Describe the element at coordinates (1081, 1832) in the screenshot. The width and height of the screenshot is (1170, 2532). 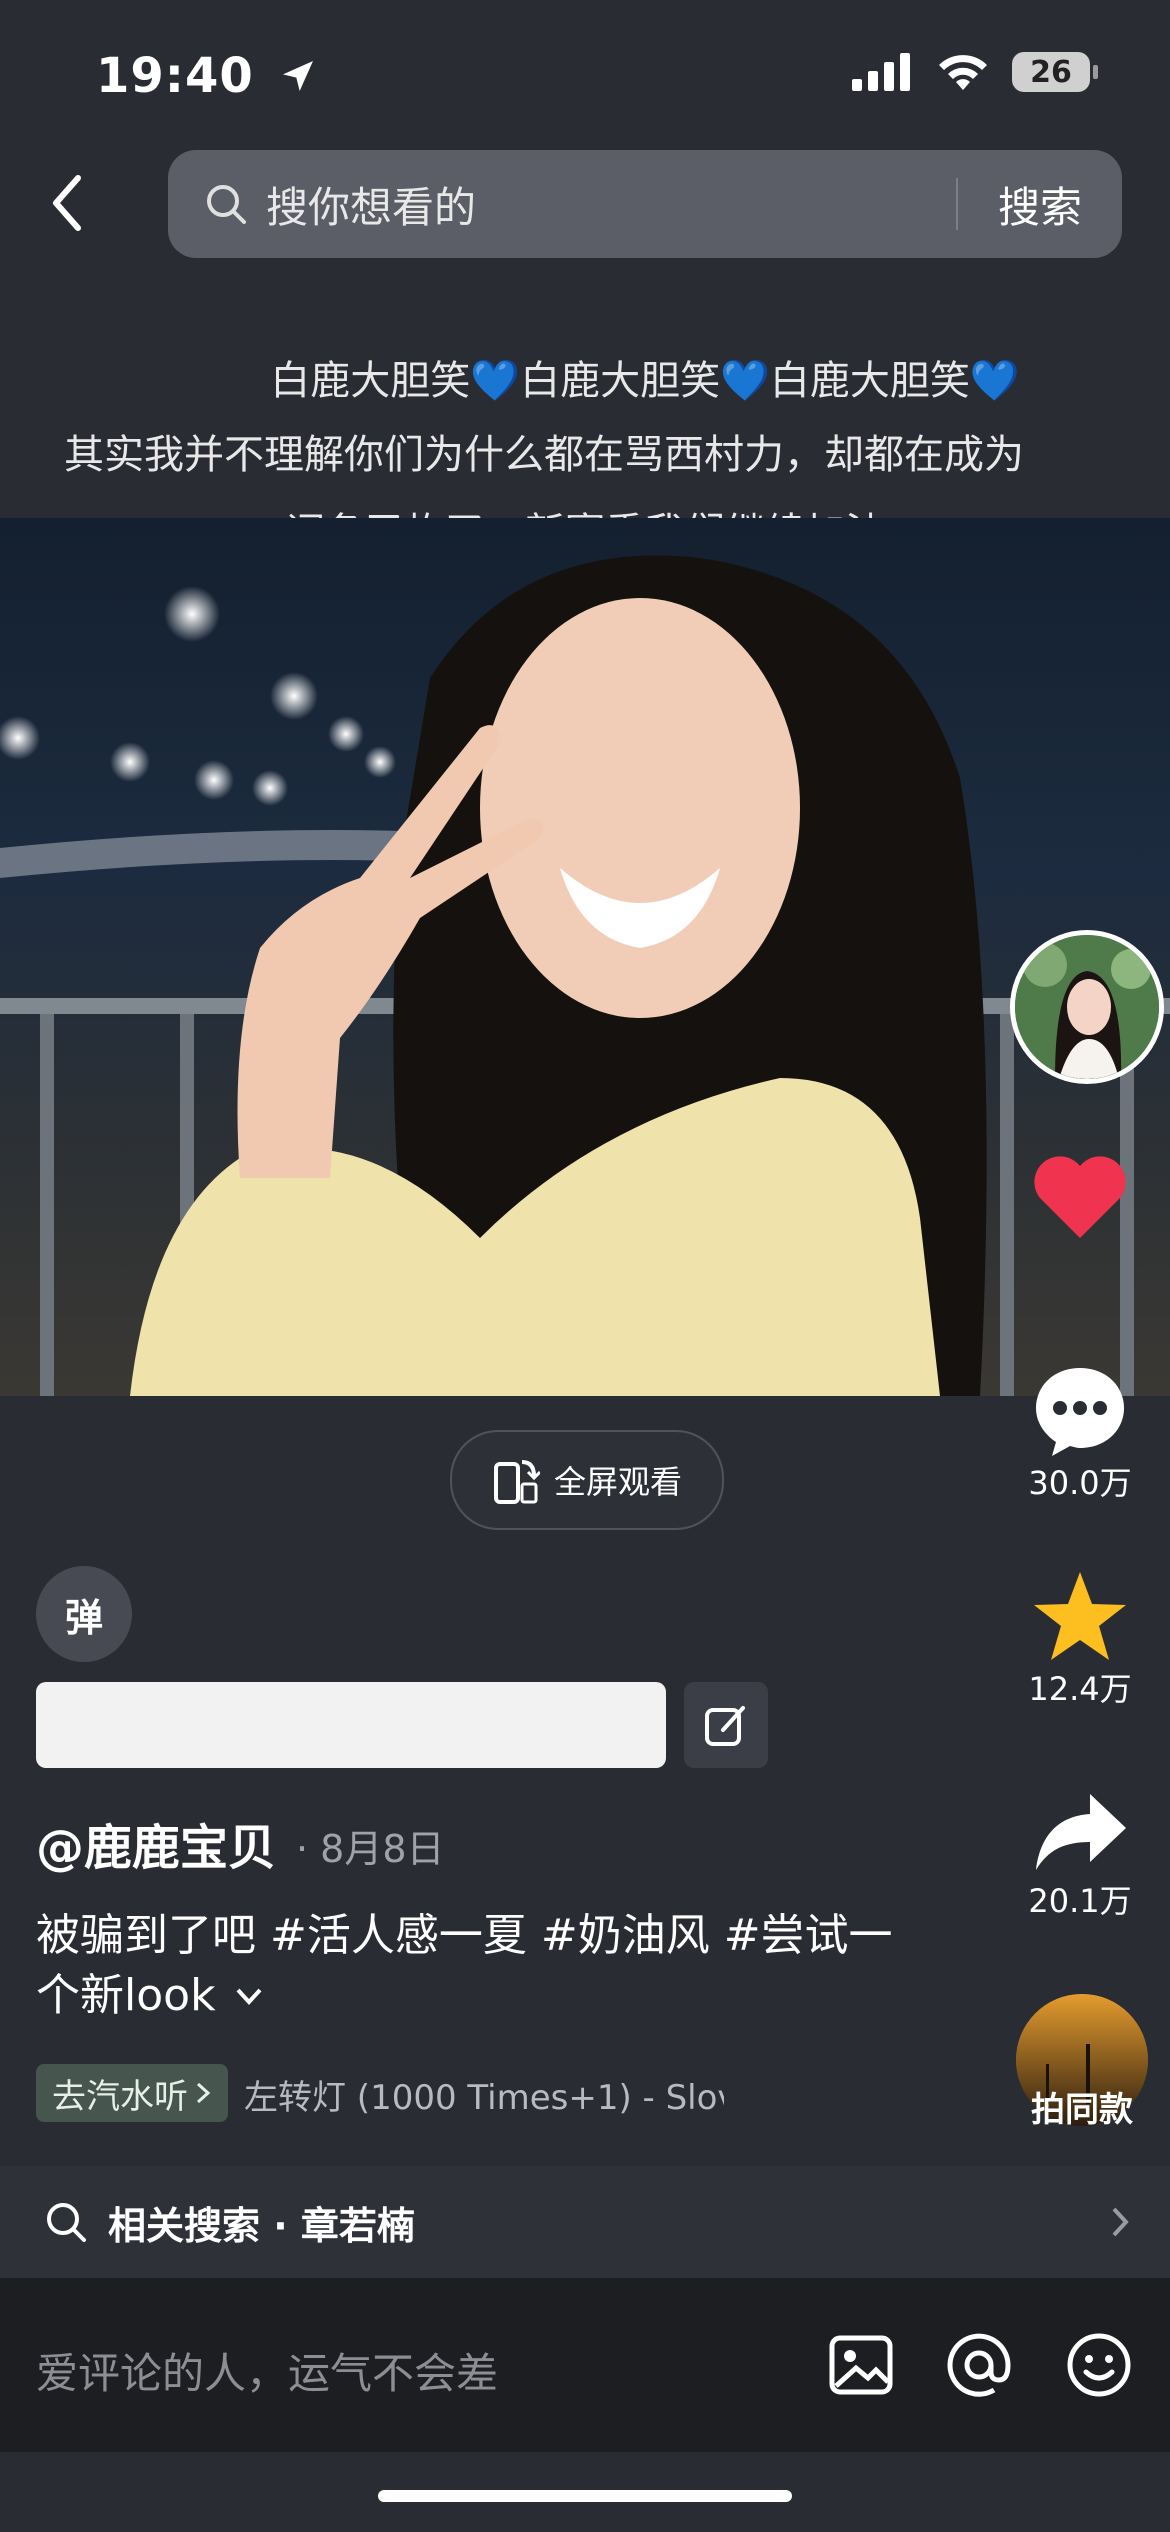
I see `share-arrow-icon` at that location.